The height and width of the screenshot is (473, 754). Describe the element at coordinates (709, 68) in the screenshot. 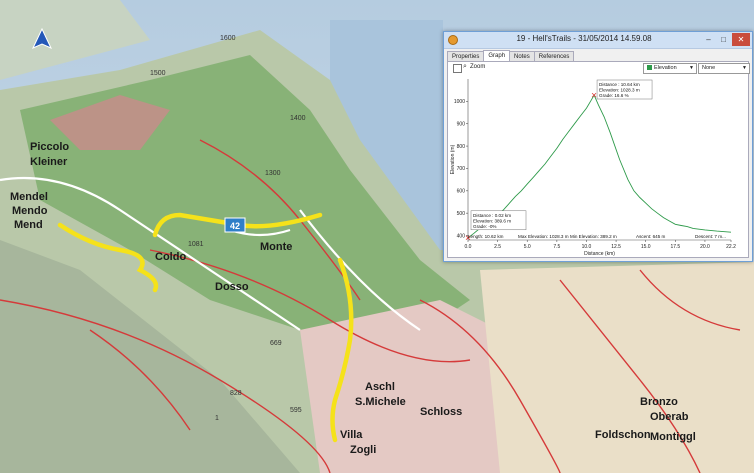

I see `second-select-value: None` at that location.